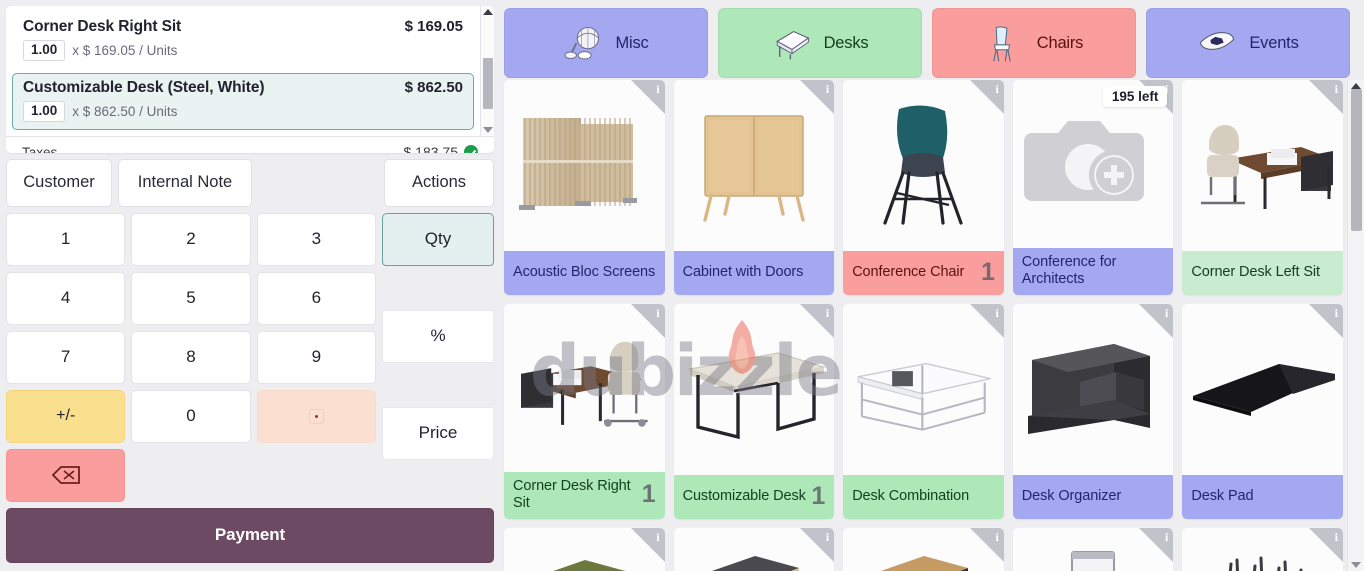  What do you see at coordinates (754, 411) in the screenshot?
I see `product-card: i Customizable Desk 1` at bounding box center [754, 411].